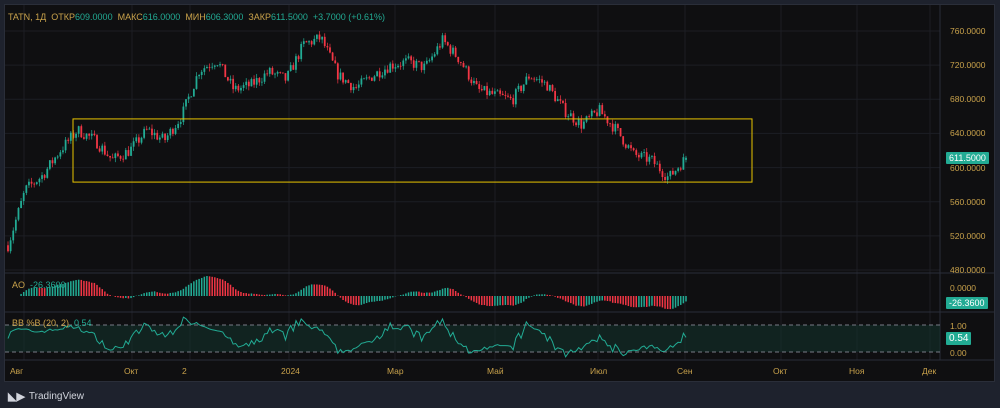 Image resolution: width=1000 pixels, height=408 pixels. I want to click on bb-value-tag: 0.54, so click(959, 338).